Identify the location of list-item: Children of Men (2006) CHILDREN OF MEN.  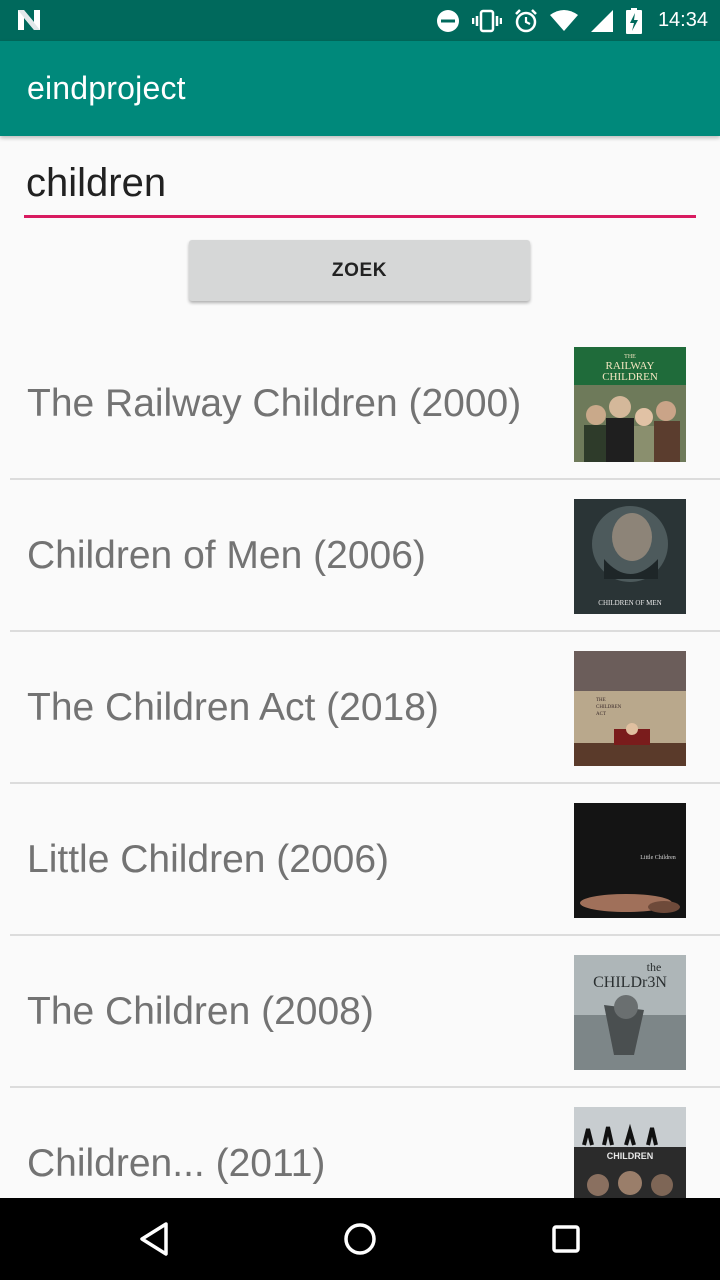
(360, 556).